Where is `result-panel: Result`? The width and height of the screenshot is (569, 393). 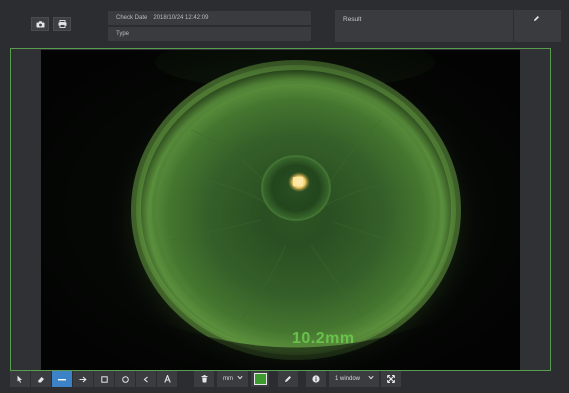 result-panel: Result is located at coordinates (448, 26).